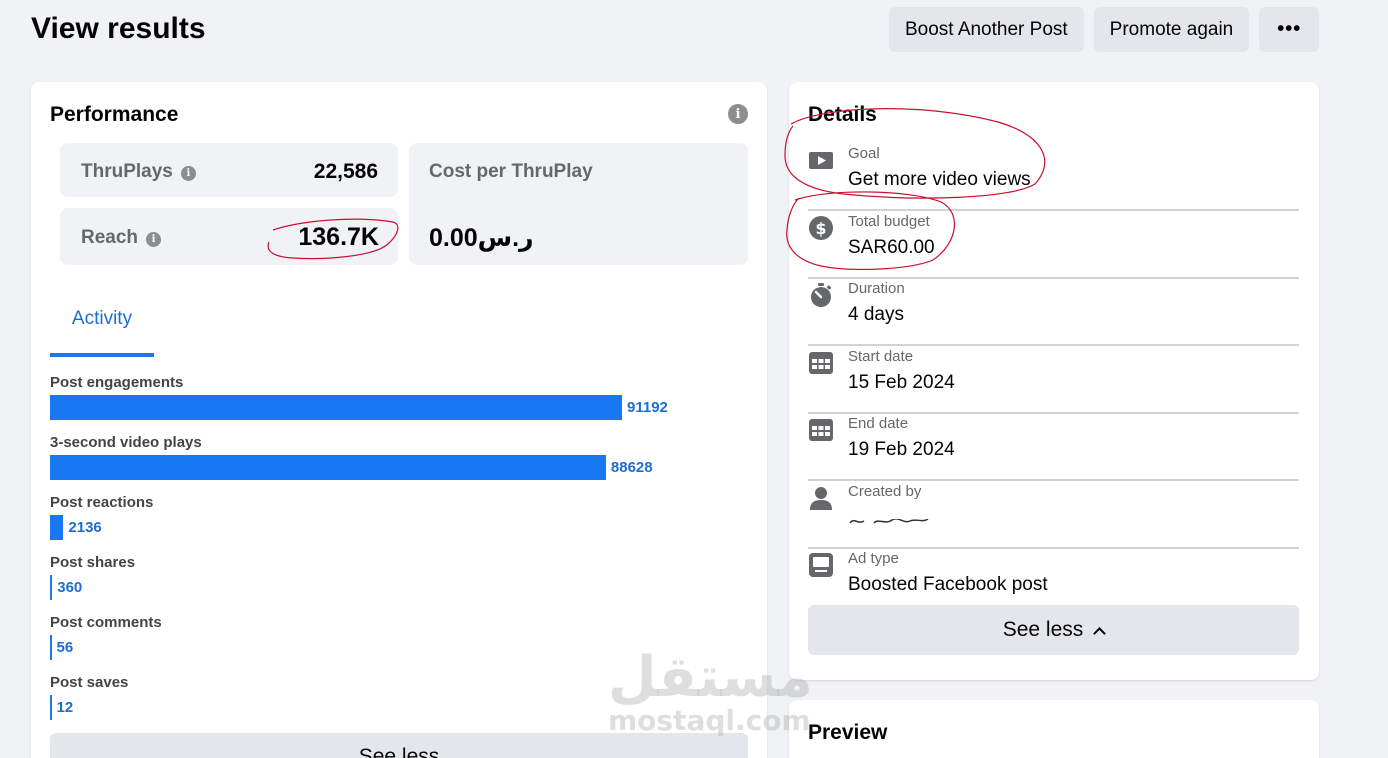  What do you see at coordinates (986, 29) in the screenshot?
I see `boost-another-post-button: Boost Another Post` at bounding box center [986, 29].